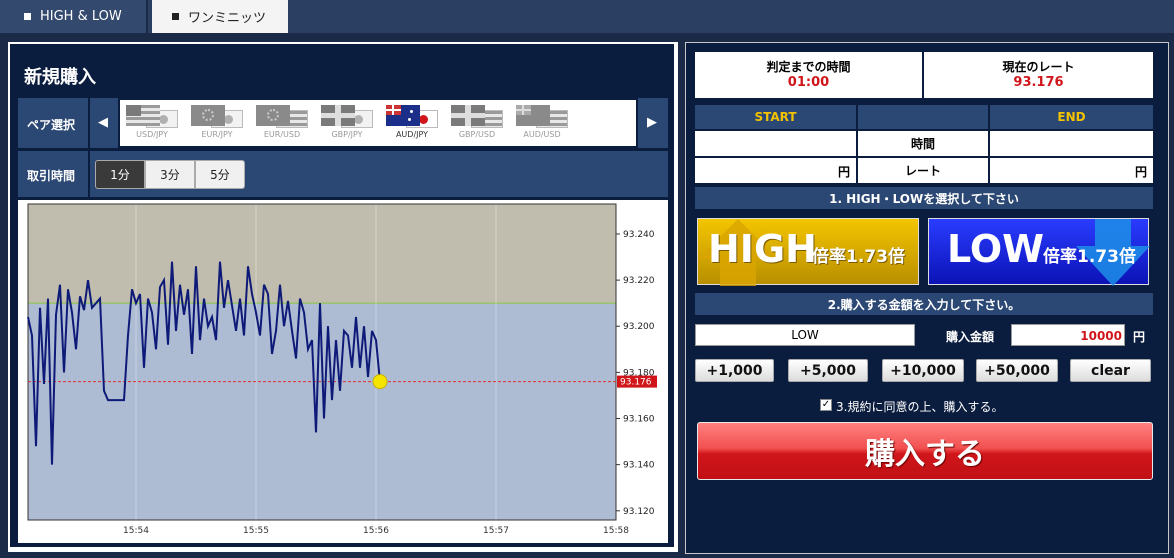 Image resolution: width=1174 pixels, height=558 pixels. Describe the element at coordinates (805, 335) in the screenshot. I see `selected-side-field: LOW` at that location.